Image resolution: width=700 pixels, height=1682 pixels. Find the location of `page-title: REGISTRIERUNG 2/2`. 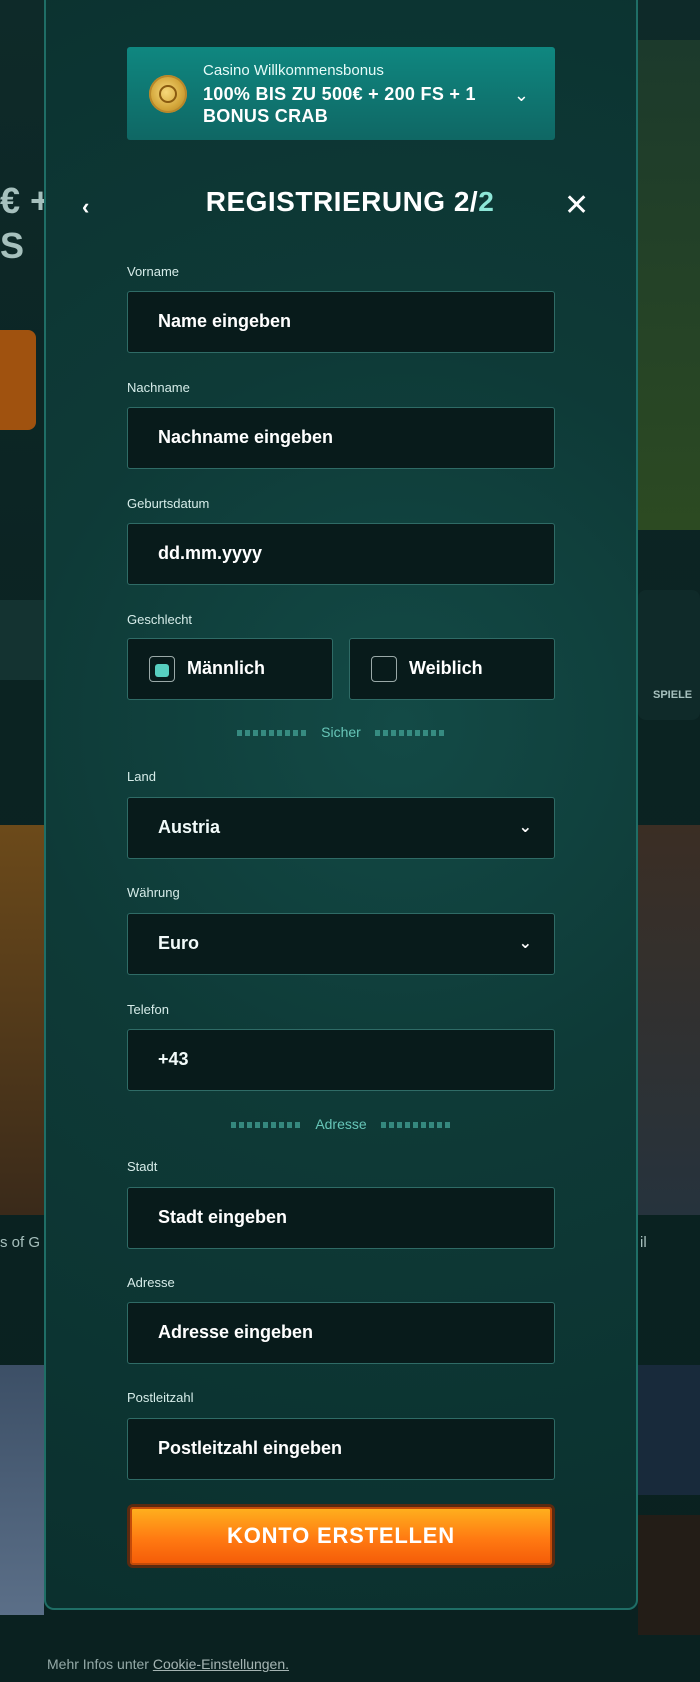

page-title: REGISTRIERUNG 2/2 is located at coordinates (350, 202).